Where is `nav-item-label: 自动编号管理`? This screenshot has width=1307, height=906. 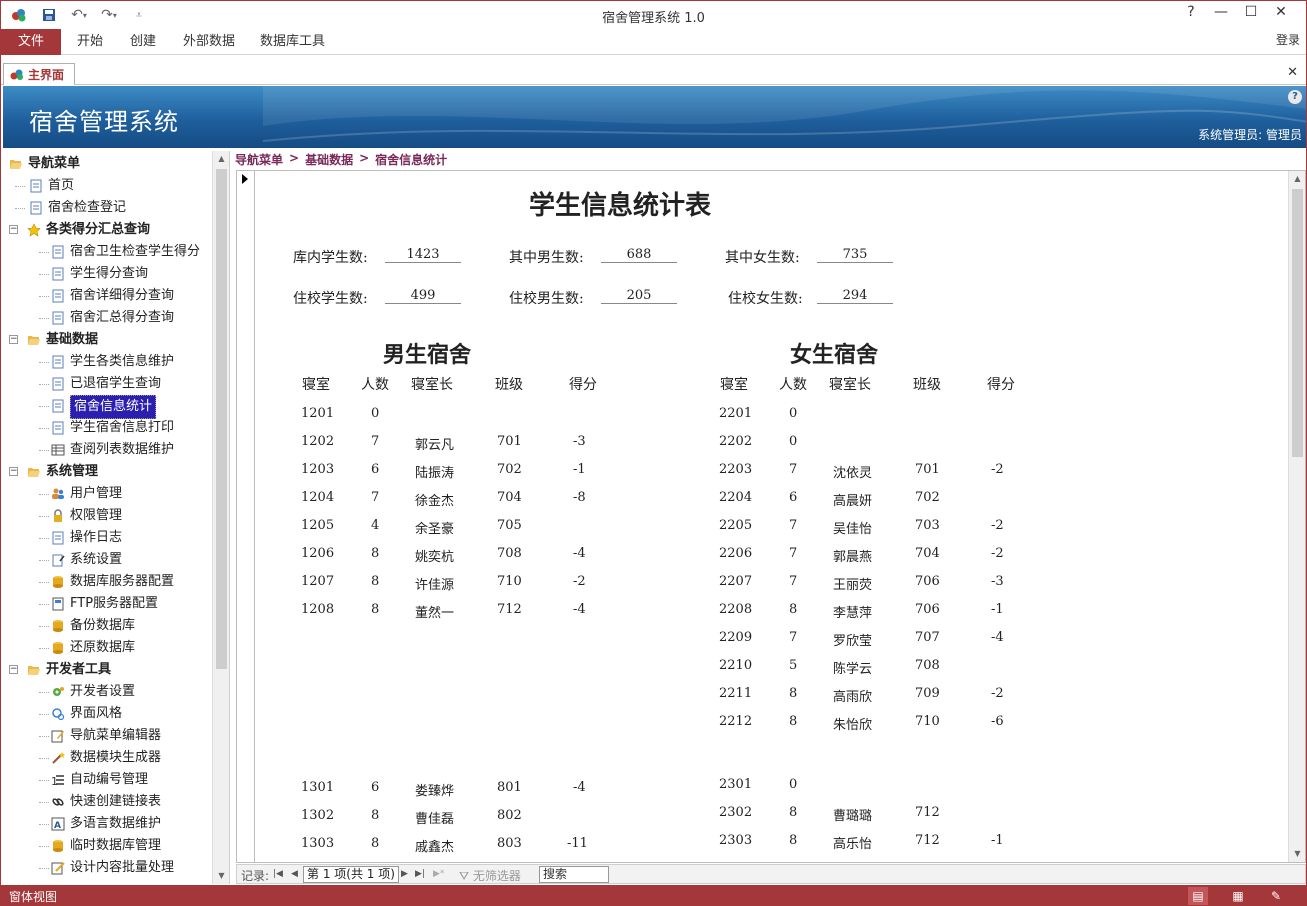
nav-item-label: 自动编号管理 is located at coordinates (109, 779).